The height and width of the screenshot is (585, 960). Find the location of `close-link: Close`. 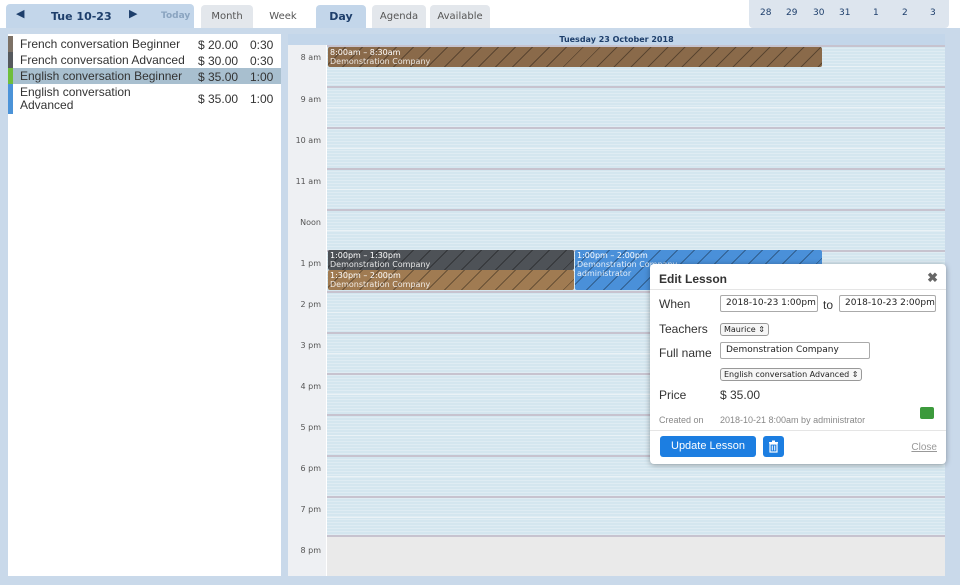

close-link: Close is located at coordinates (924, 447).